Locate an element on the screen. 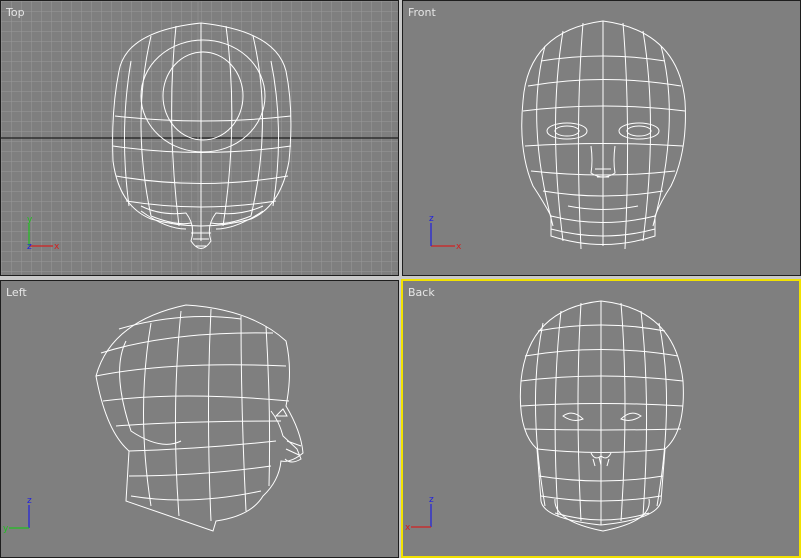 This screenshot has height=558, width=801. front-view-canvas: x z is located at coordinates (557, 136).